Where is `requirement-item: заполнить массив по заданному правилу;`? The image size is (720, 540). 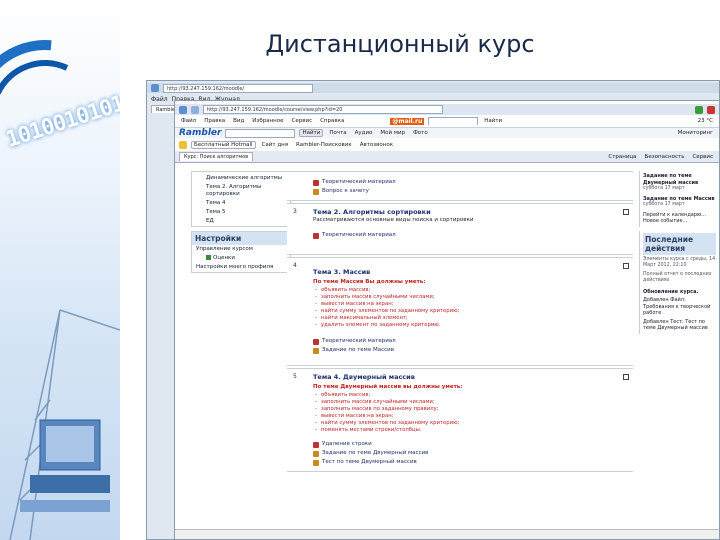 requirement-item: заполнить массив по заданному правилу; is located at coordinates (469, 409).